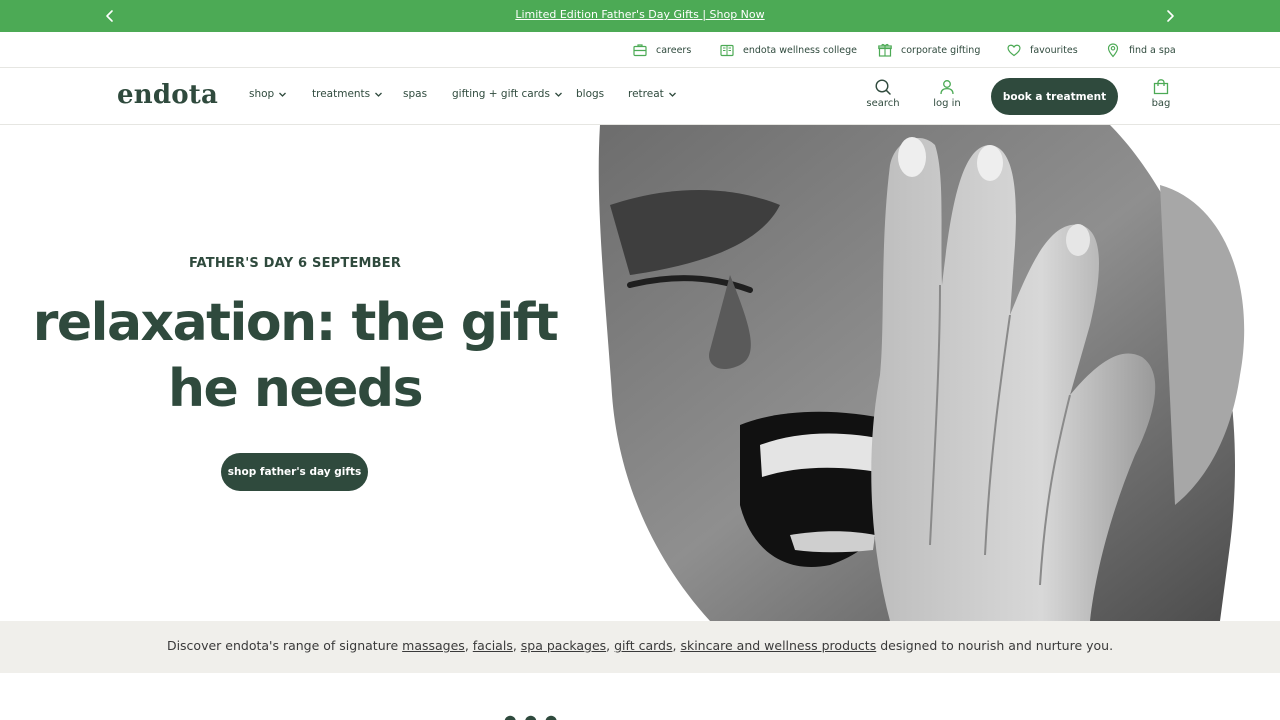 Image resolution: width=1280 pixels, height=720 pixels. I want to click on chevron-right-icon, so click(1170, 16).